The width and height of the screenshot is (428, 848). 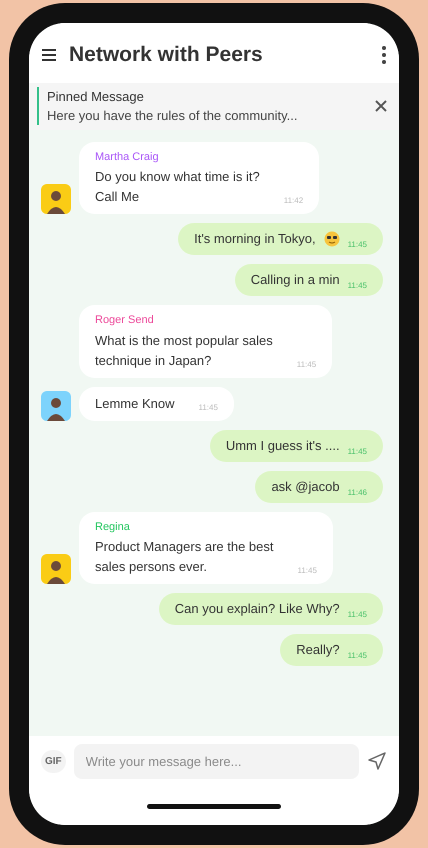 What do you see at coordinates (295, 280) in the screenshot?
I see `message-text: Calling in a min` at bounding box center [295, 280].